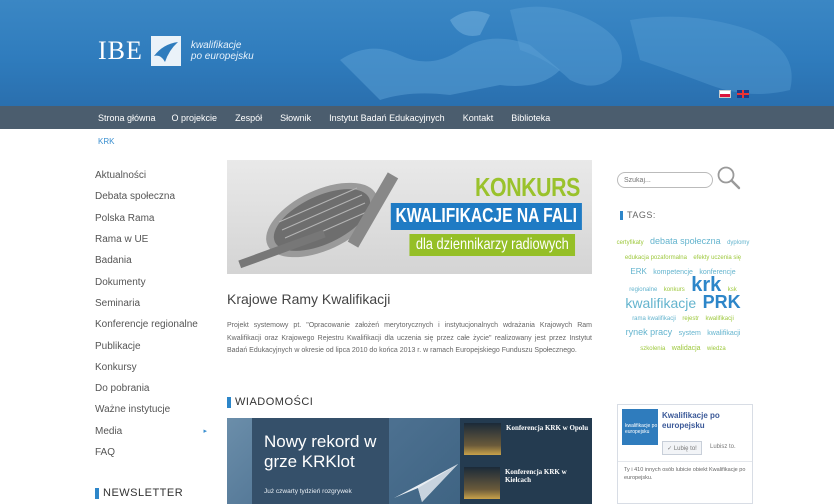 The image size is (834, 504). What do you see at coordinates (109, 431) in the screenshot?
I see `sidebar-item-label: Media` at bounding box center [109, 431].